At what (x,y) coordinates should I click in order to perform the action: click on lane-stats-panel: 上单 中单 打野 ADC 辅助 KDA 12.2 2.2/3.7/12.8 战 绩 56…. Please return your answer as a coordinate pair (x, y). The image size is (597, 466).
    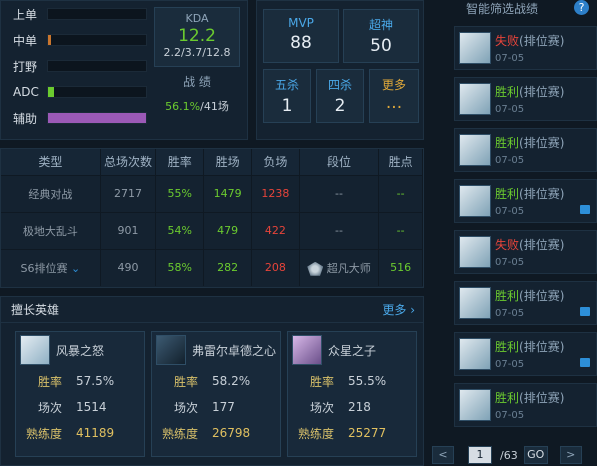
    Looking at the image, I should click on (124, 70).